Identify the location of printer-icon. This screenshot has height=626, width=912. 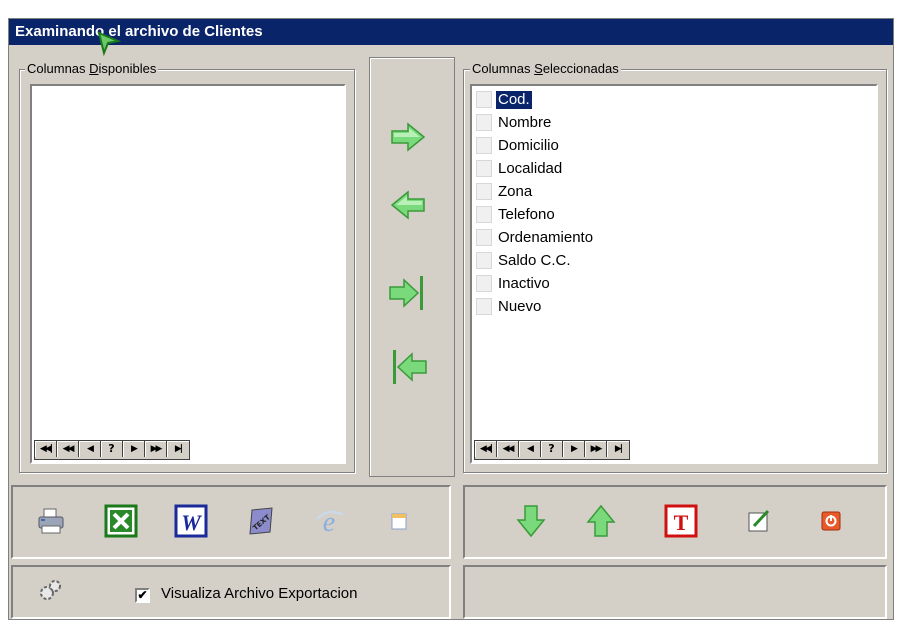
(51, 521).